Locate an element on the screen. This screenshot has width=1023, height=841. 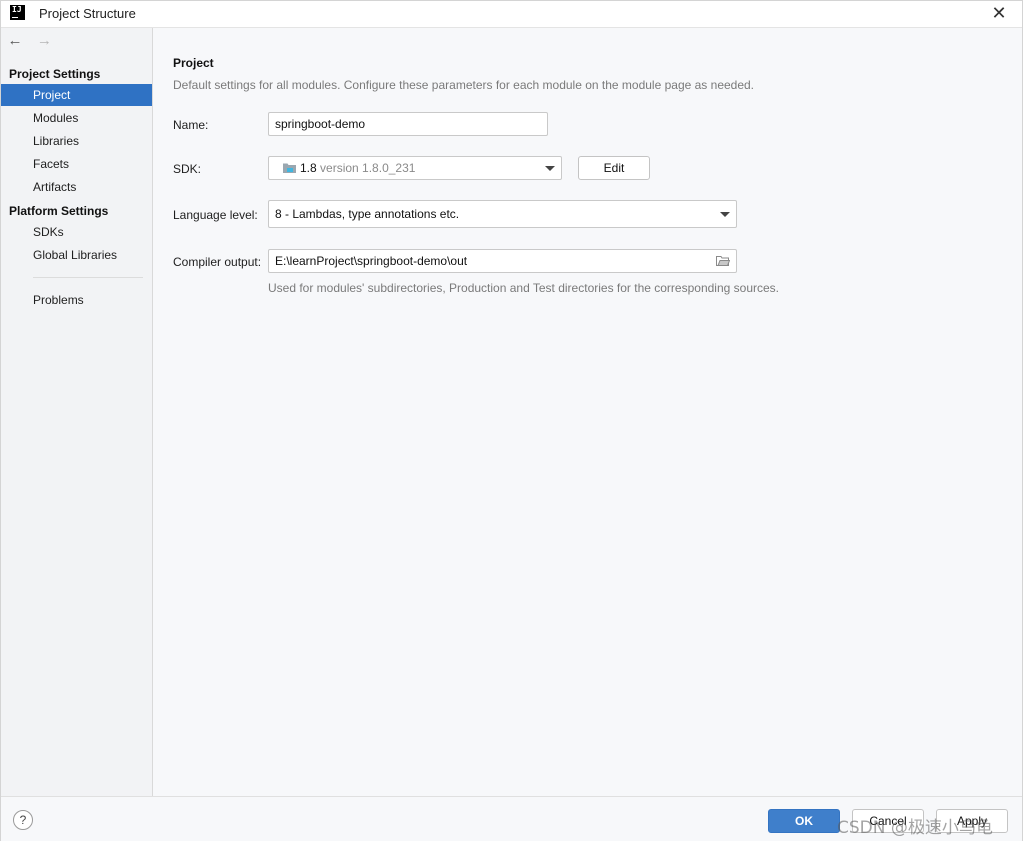
section-title: Project is located at coordinates (193, 63).